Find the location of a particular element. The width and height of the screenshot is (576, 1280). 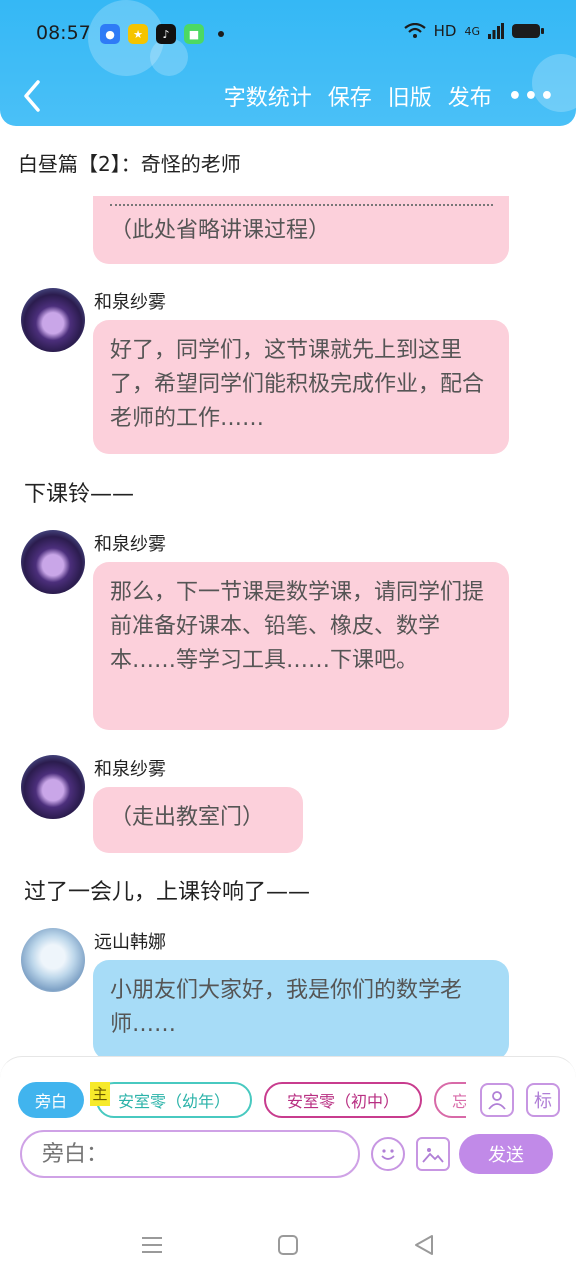

old-version-button: 旧版 is located at coordinates (410, 96).